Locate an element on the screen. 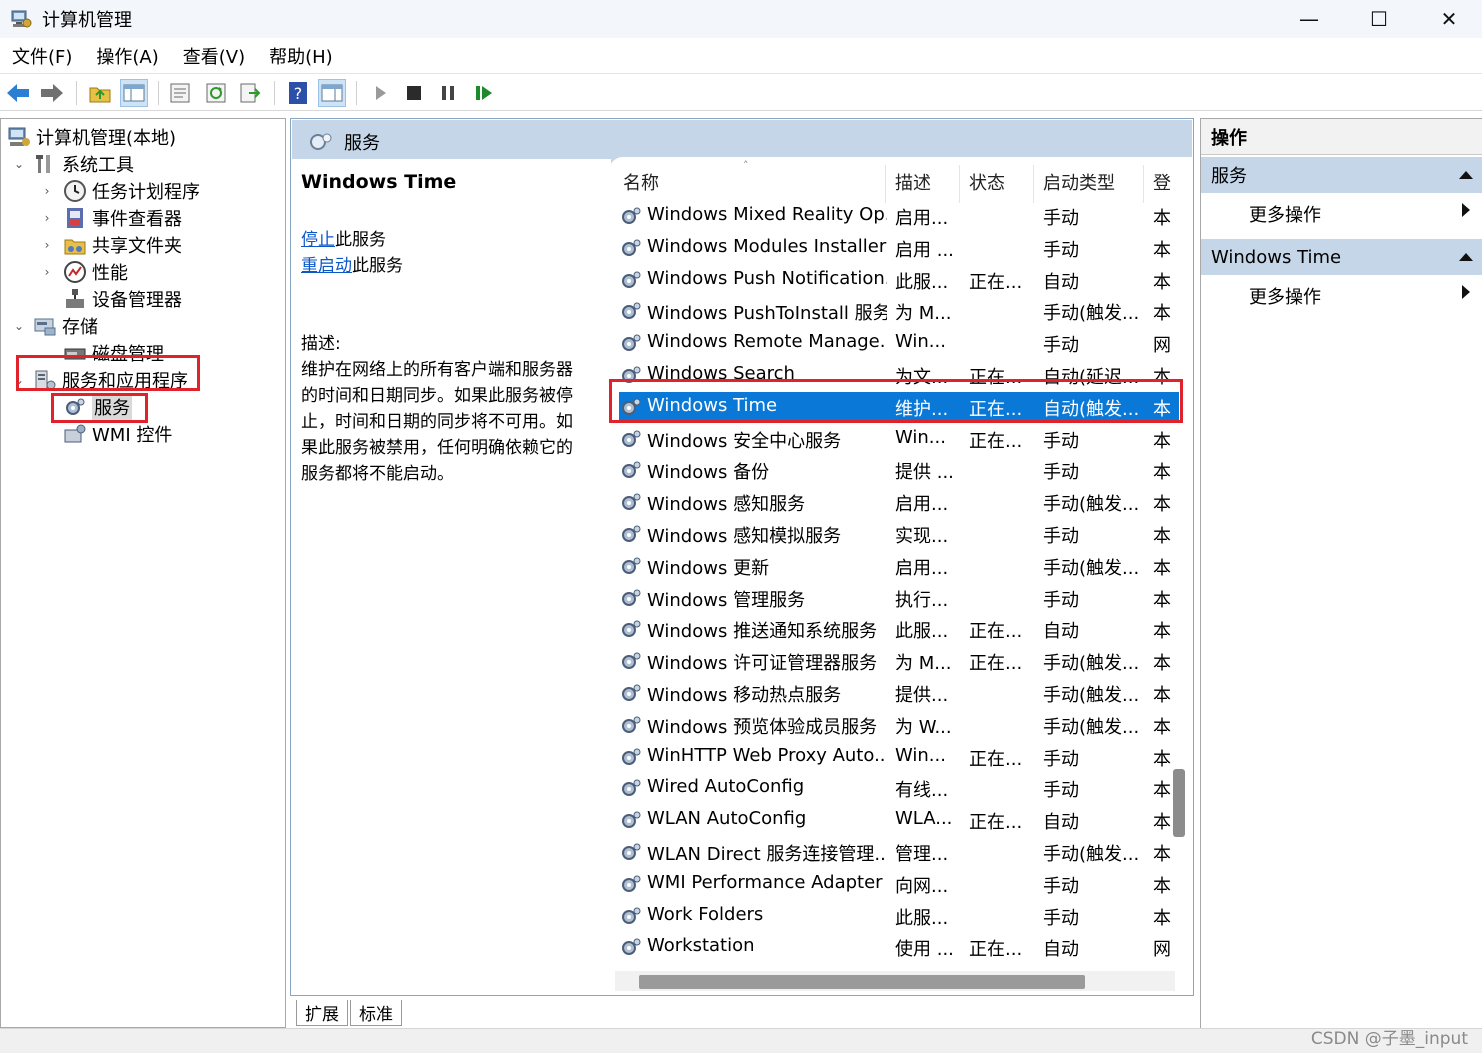 The height and width of the screenshot is (1053, 1482). service-row: WMI Performance Adapter 向网... 手动 本 is located at coordinates (899, 884).